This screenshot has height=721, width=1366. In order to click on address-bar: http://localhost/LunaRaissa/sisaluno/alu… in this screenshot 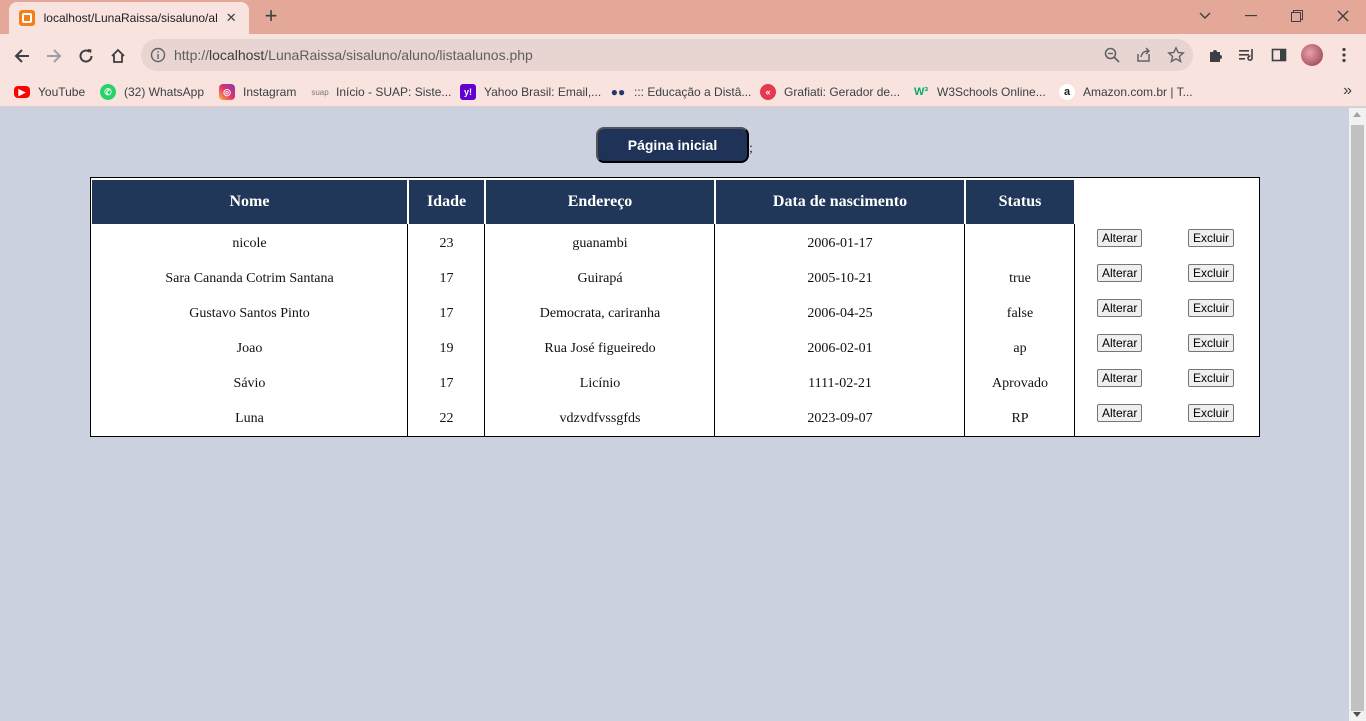, I will do `click(667, 55)`.